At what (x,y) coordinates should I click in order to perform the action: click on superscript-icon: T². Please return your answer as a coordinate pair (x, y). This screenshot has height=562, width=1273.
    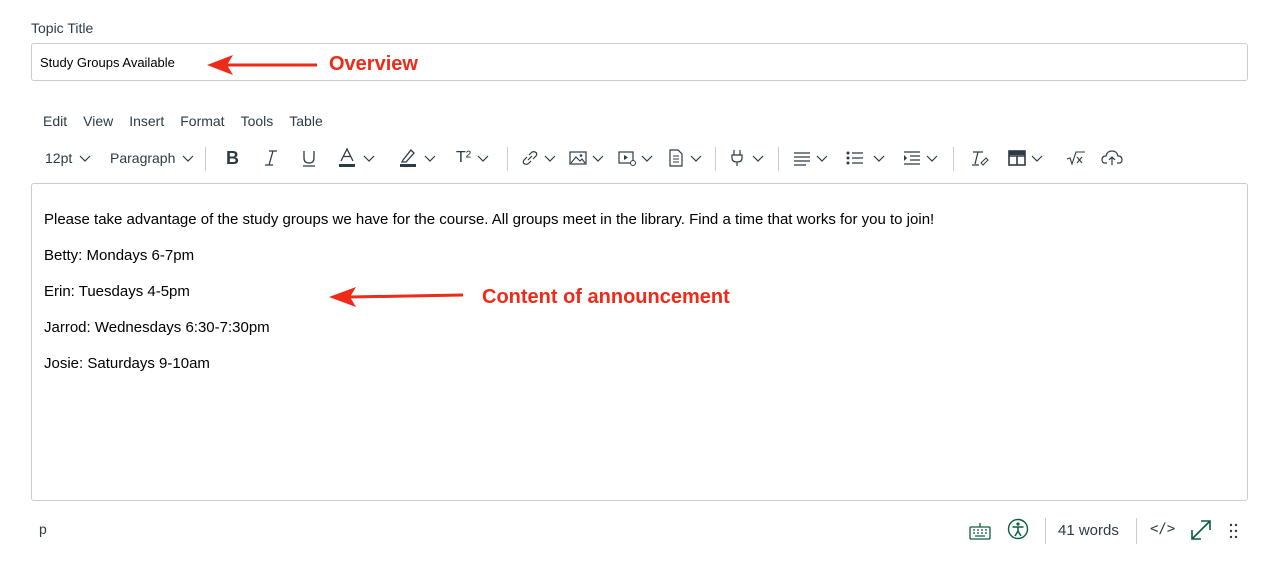
    Looking at the image, I should click on (464, 157).